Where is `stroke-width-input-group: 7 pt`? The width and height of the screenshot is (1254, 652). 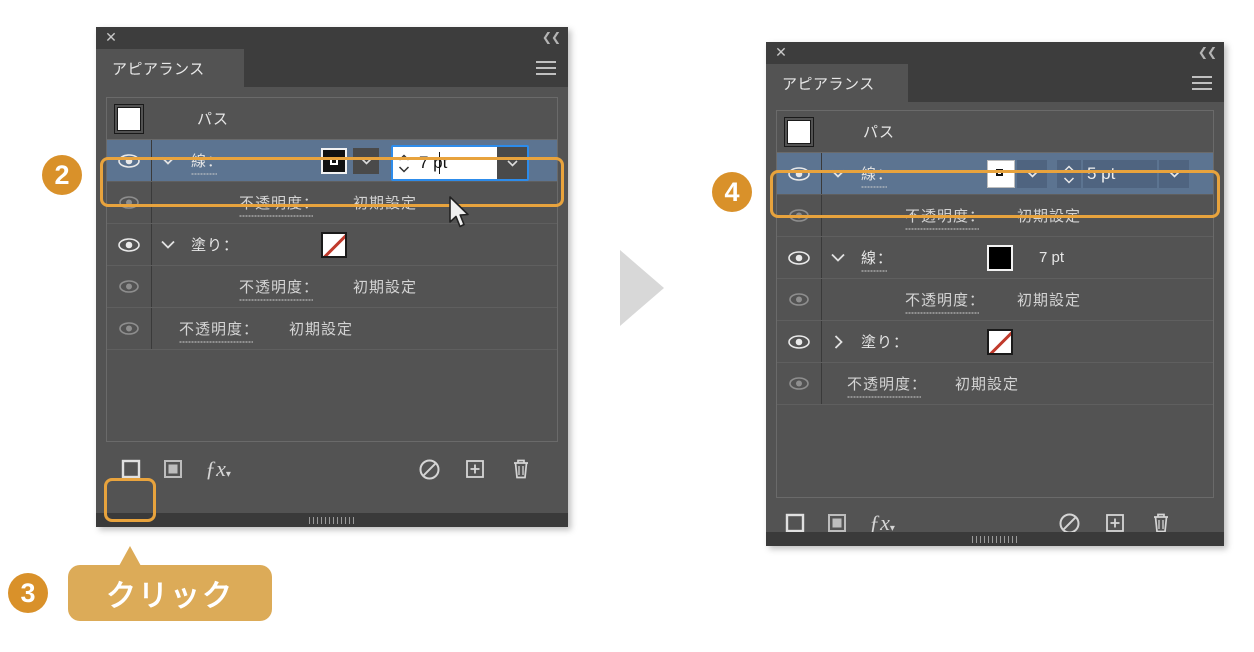 stroke-width-input-group: 7 pt is located at coordinates (460, 163).